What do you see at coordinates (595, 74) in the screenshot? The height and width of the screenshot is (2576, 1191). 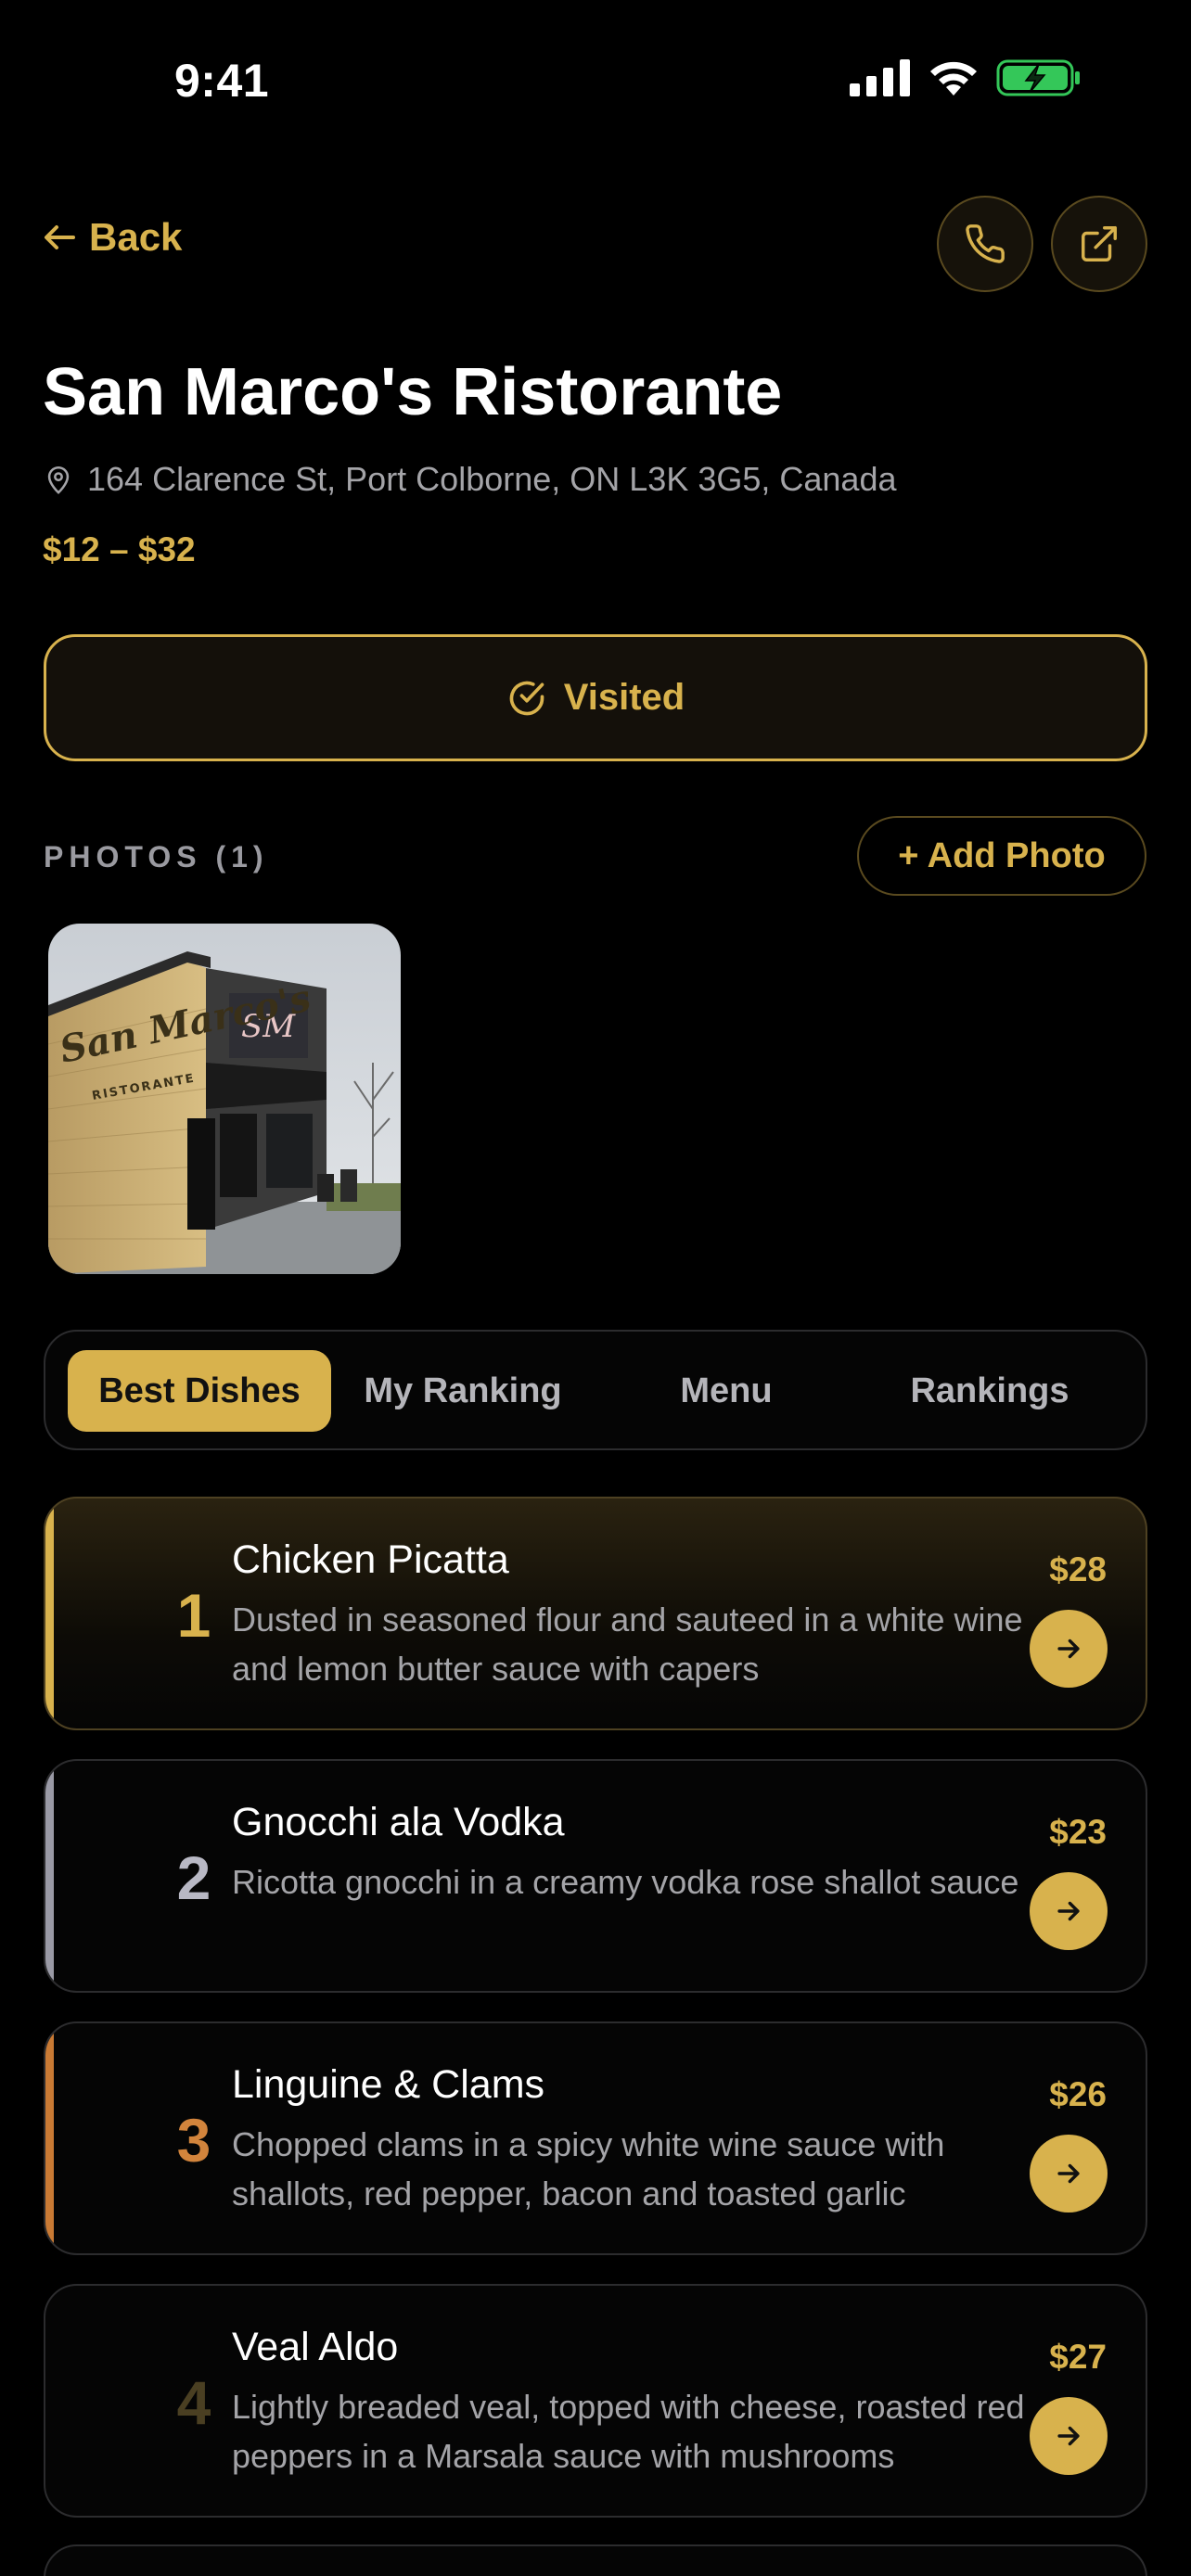 I see `status-bar: 9:41` at bounding box center [595, 74].